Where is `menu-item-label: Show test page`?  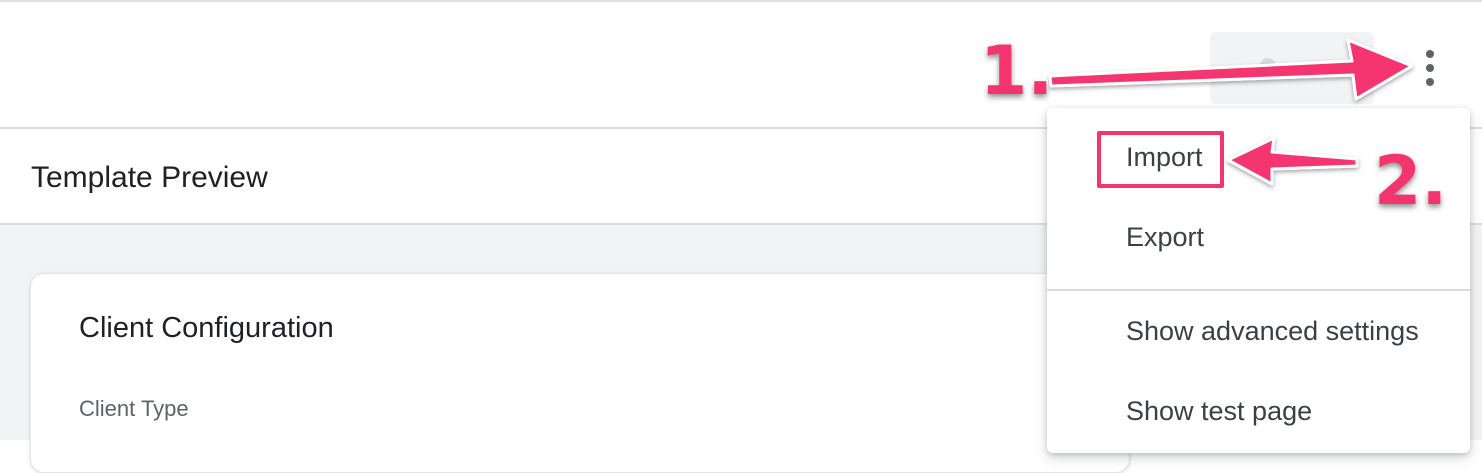 menu-item-label: Show test page is located at coordinates (1219, 411).